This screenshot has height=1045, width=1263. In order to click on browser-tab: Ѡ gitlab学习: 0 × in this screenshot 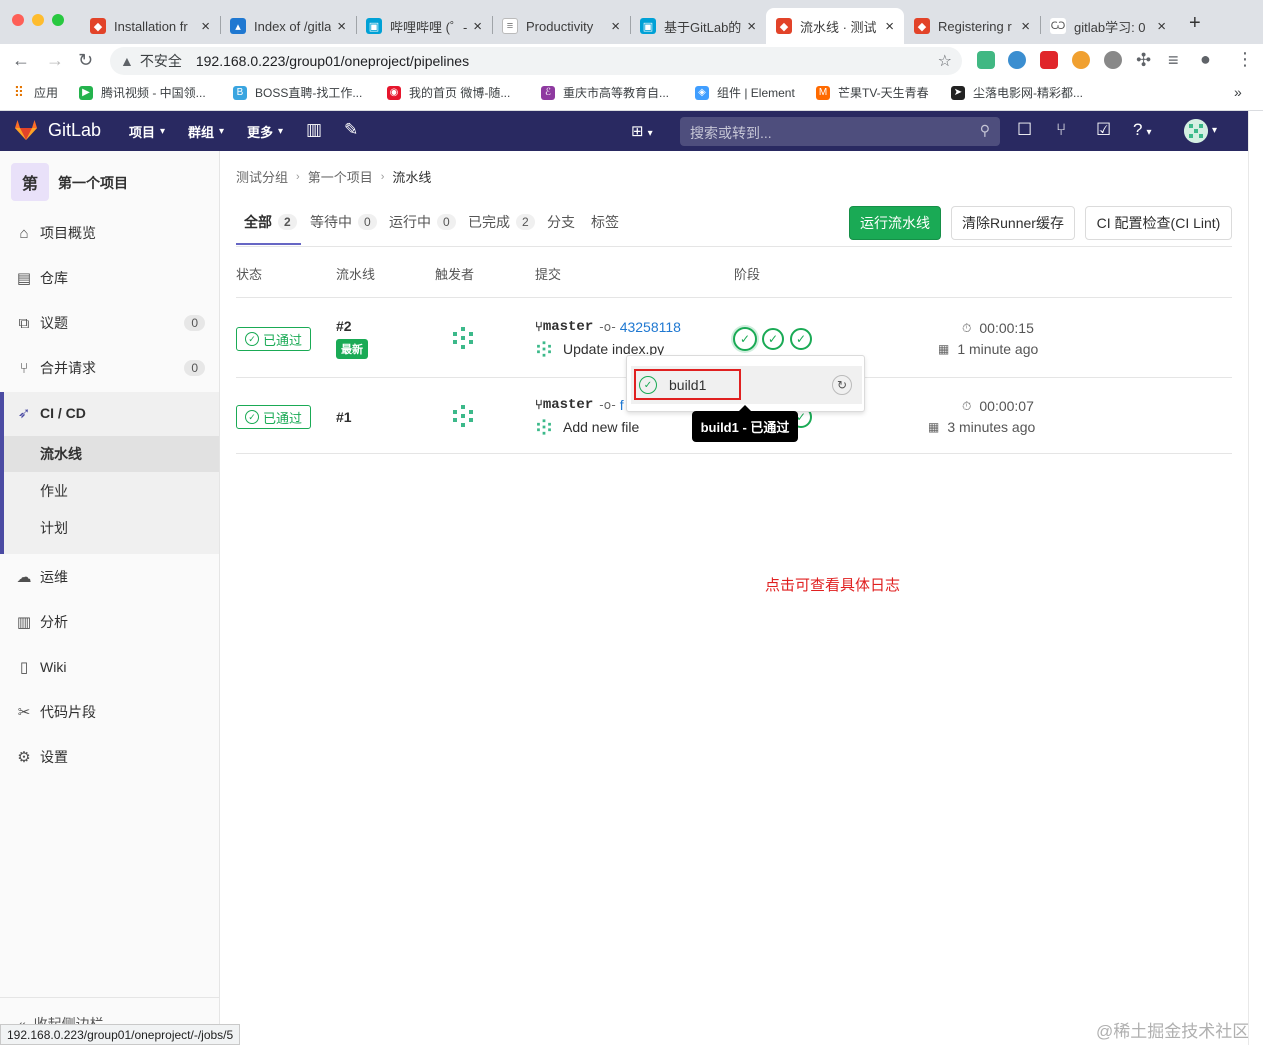, I will do `click(1108, 26)`.